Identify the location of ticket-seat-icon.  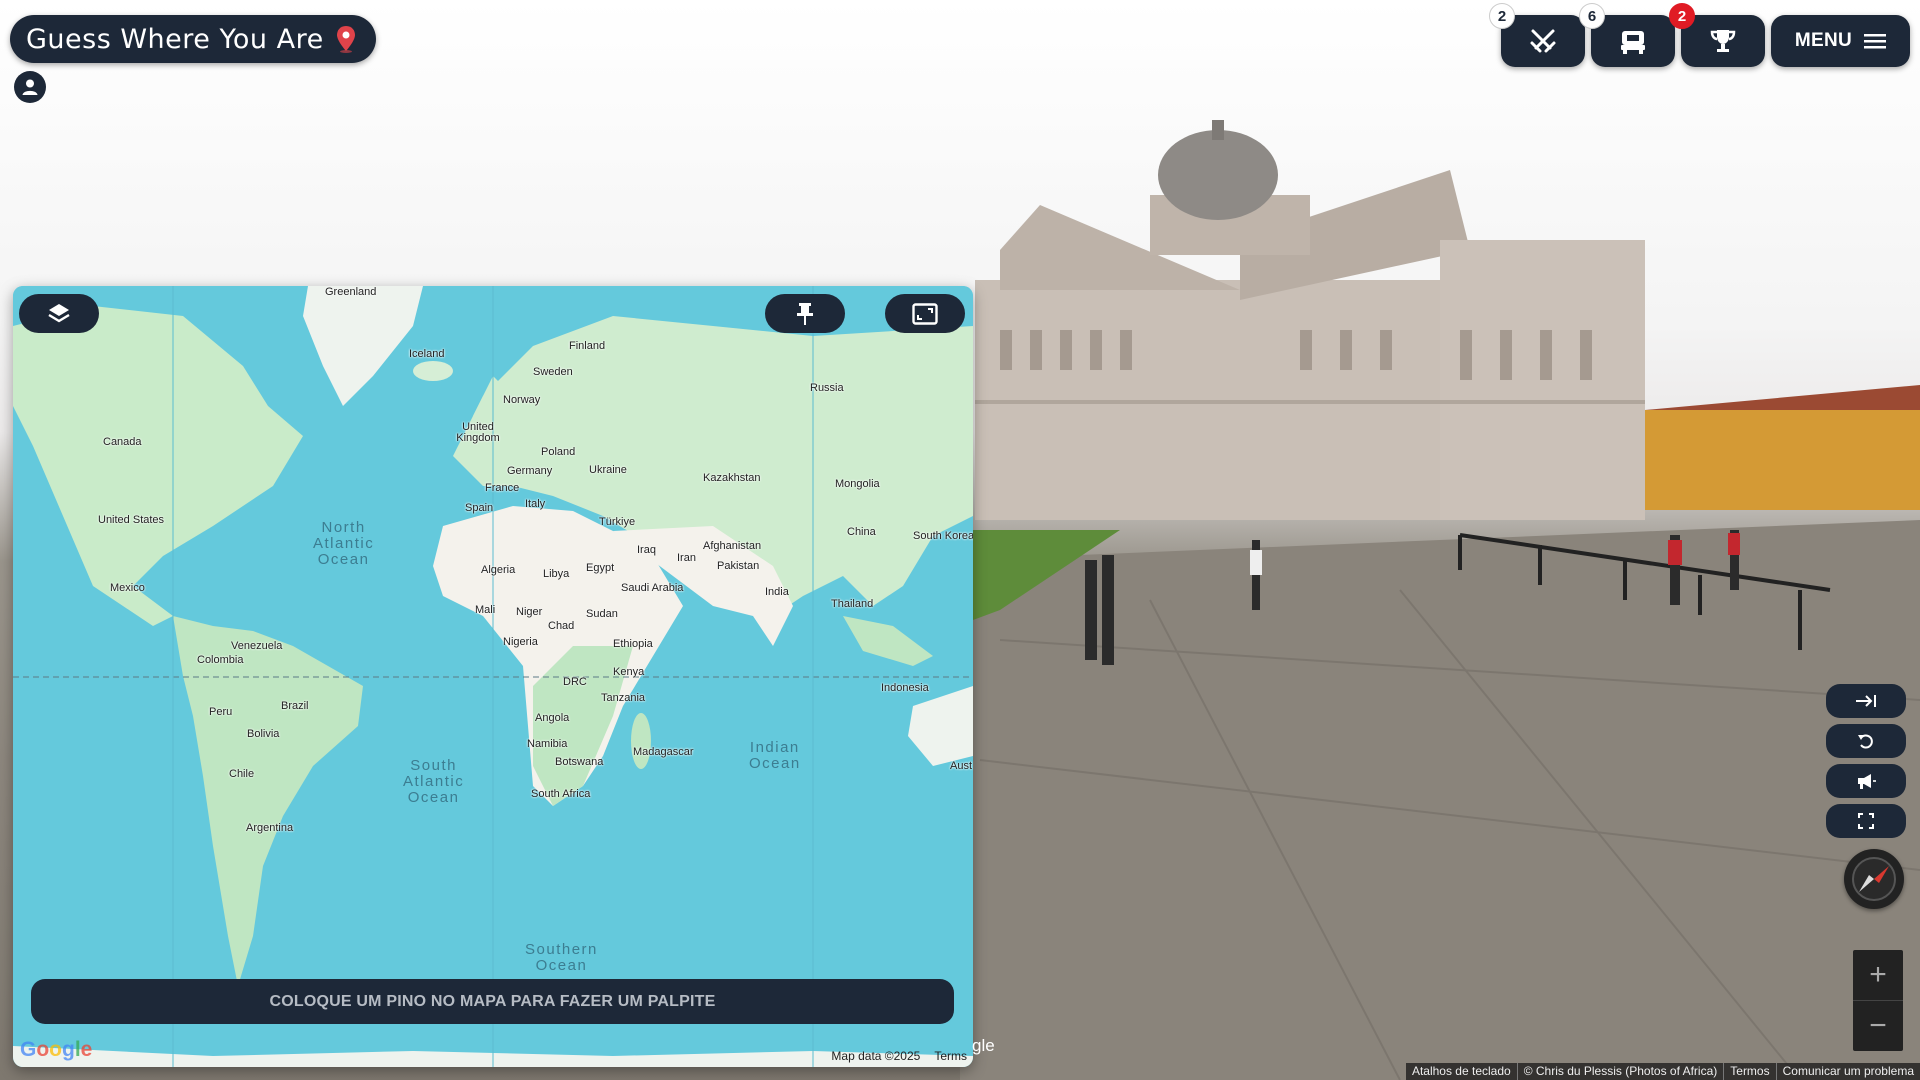
(1633, 42).